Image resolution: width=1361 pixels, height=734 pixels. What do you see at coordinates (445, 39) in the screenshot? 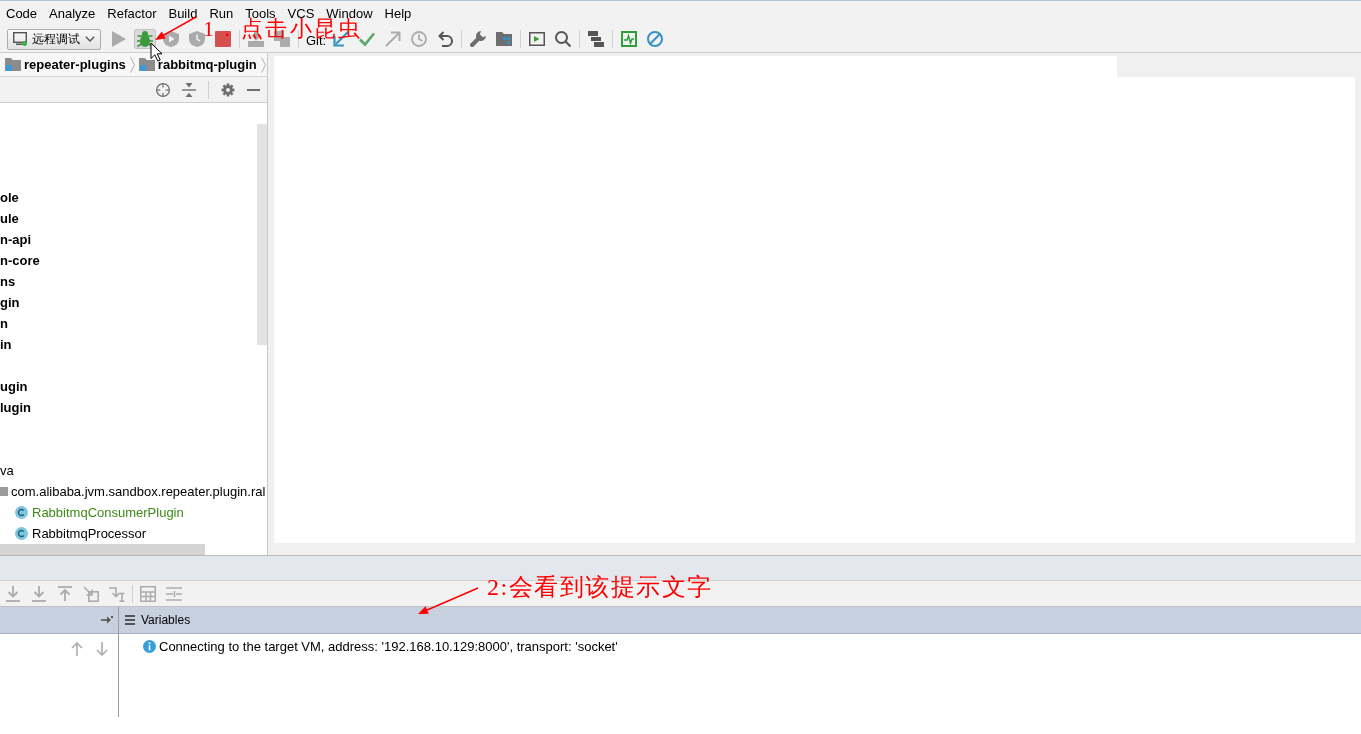
I see `undo-icon` at bounding box center [445, 39].